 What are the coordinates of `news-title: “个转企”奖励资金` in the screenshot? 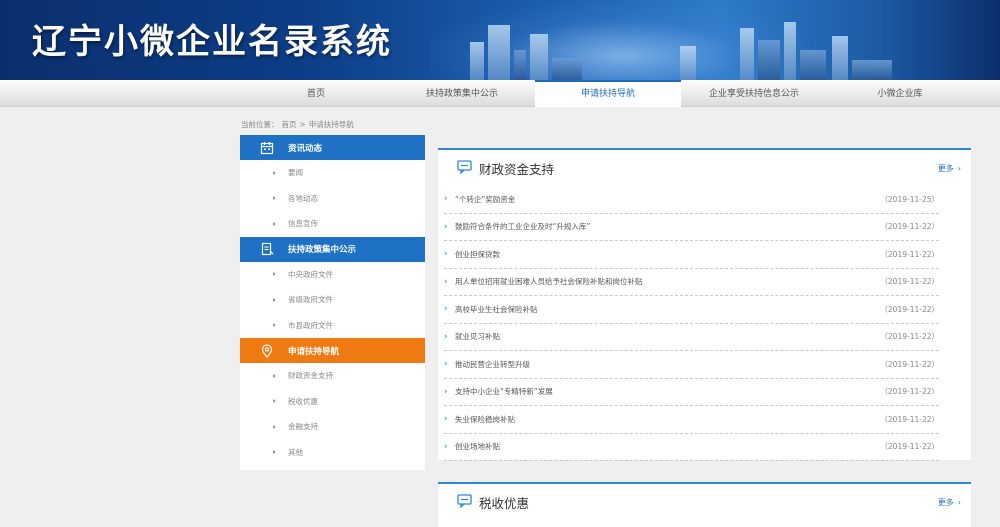 It's located at (485, 199).